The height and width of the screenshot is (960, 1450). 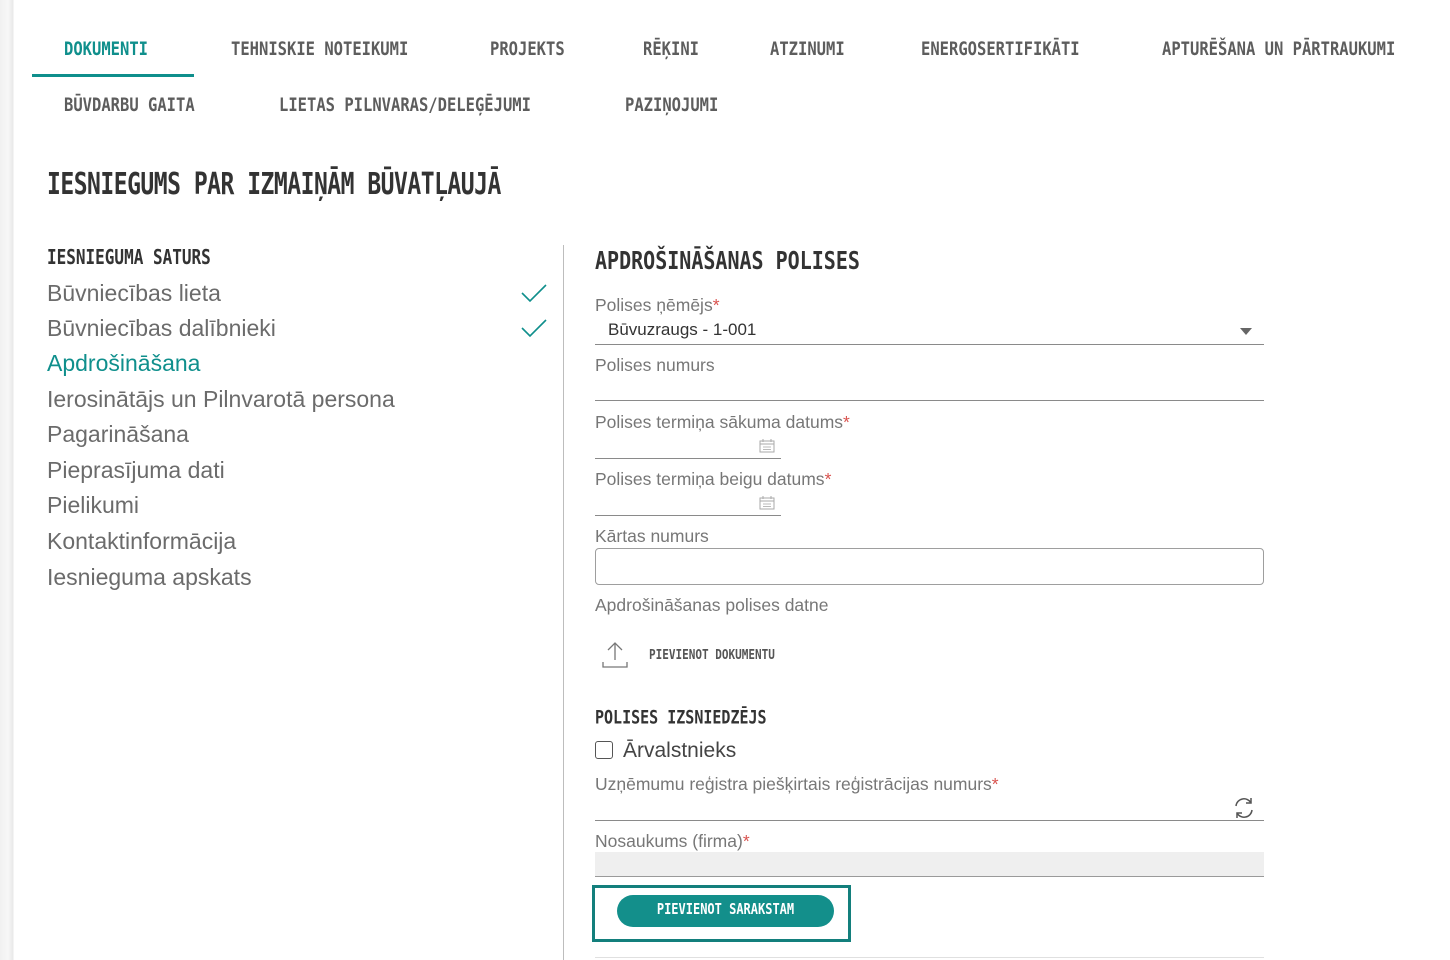 What do you see at coordinates (681, 717) in the screenshot?
I see `issuer-heading: POLISES IZSNIEDZĒJS` at bounding box center [681, 717].